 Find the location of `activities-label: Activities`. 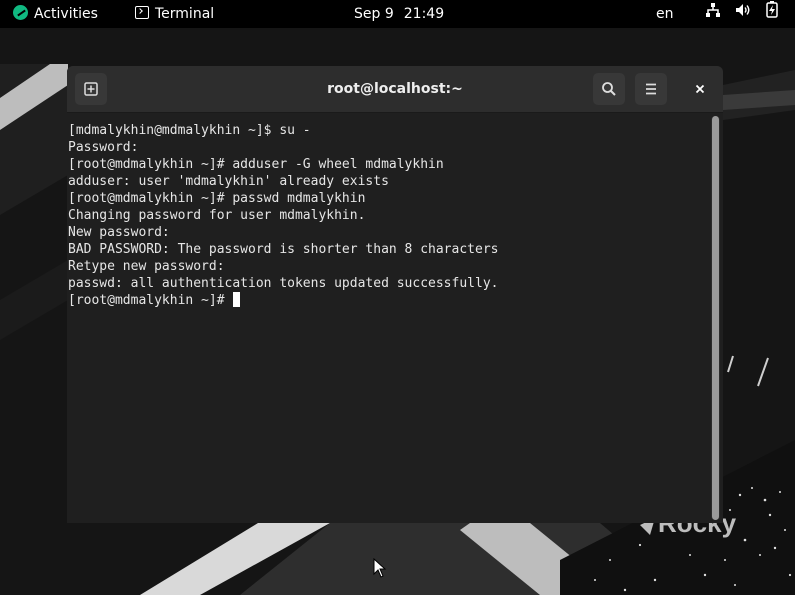

activities-label: Activities is located at coordinates (66, 14).